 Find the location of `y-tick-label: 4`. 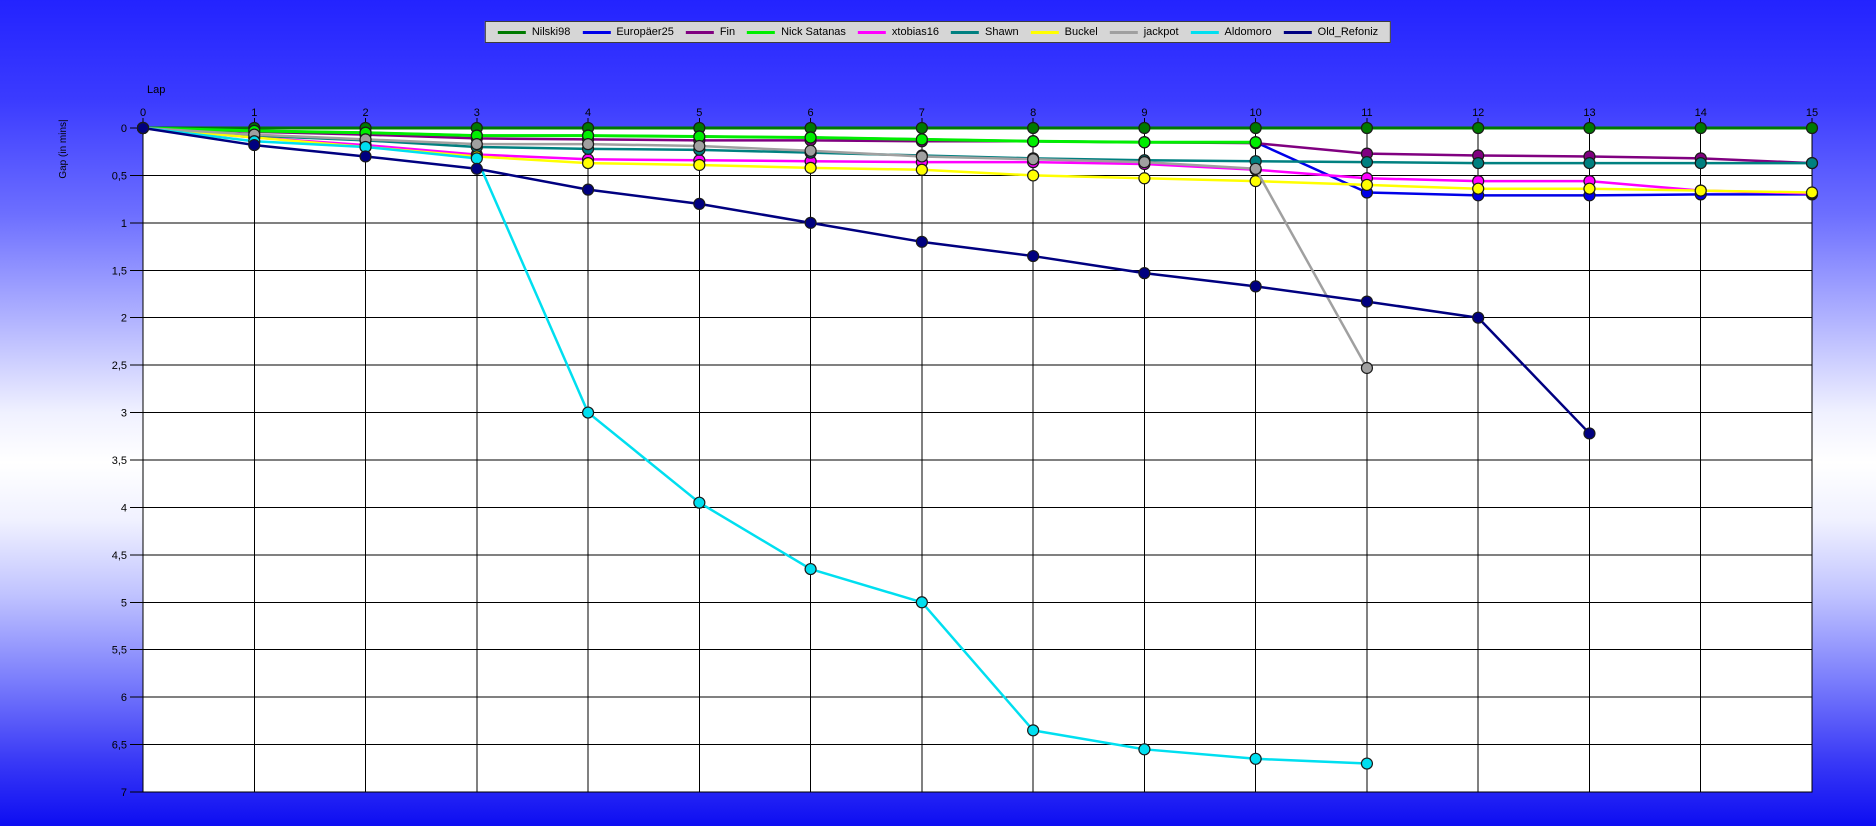

y-tick-label: 4 is located at coordinates (124, 508).